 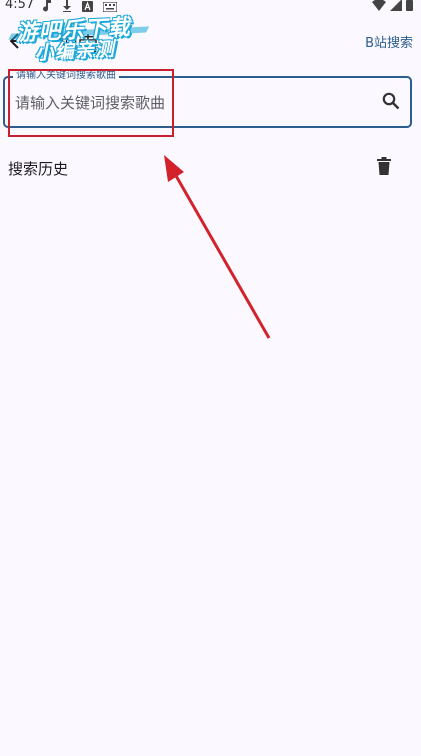 I want to click on search-history-header: 搜索历史, so click(x=210, y=168).